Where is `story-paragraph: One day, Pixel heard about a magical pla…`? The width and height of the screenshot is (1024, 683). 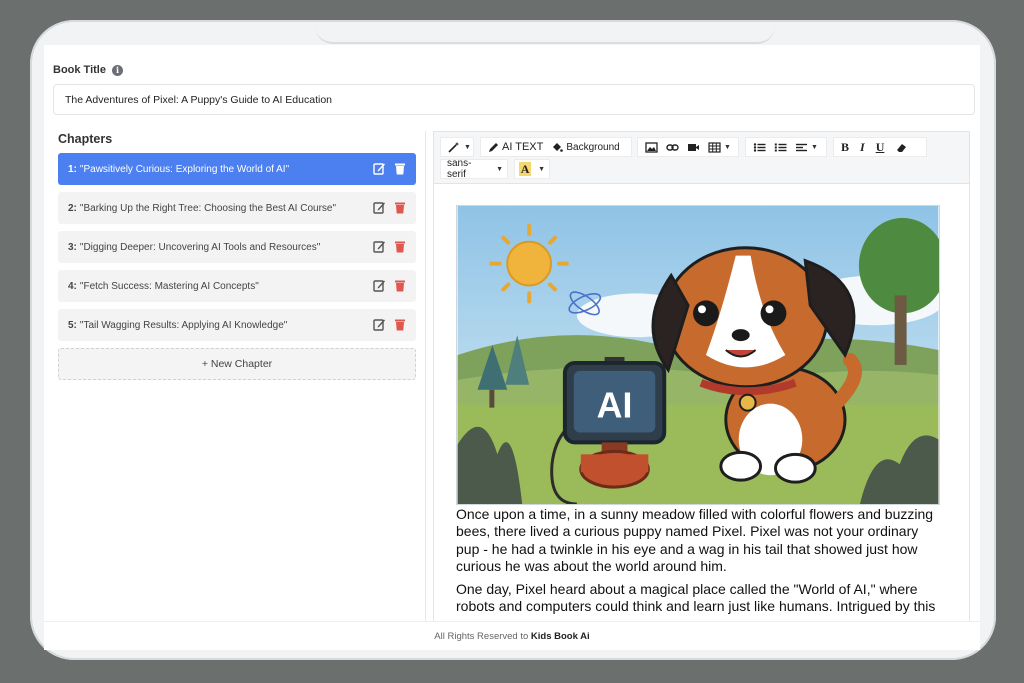 story-paragraph: One day, Pixel heard about a magical pla… is located at coordinates (696, 598).